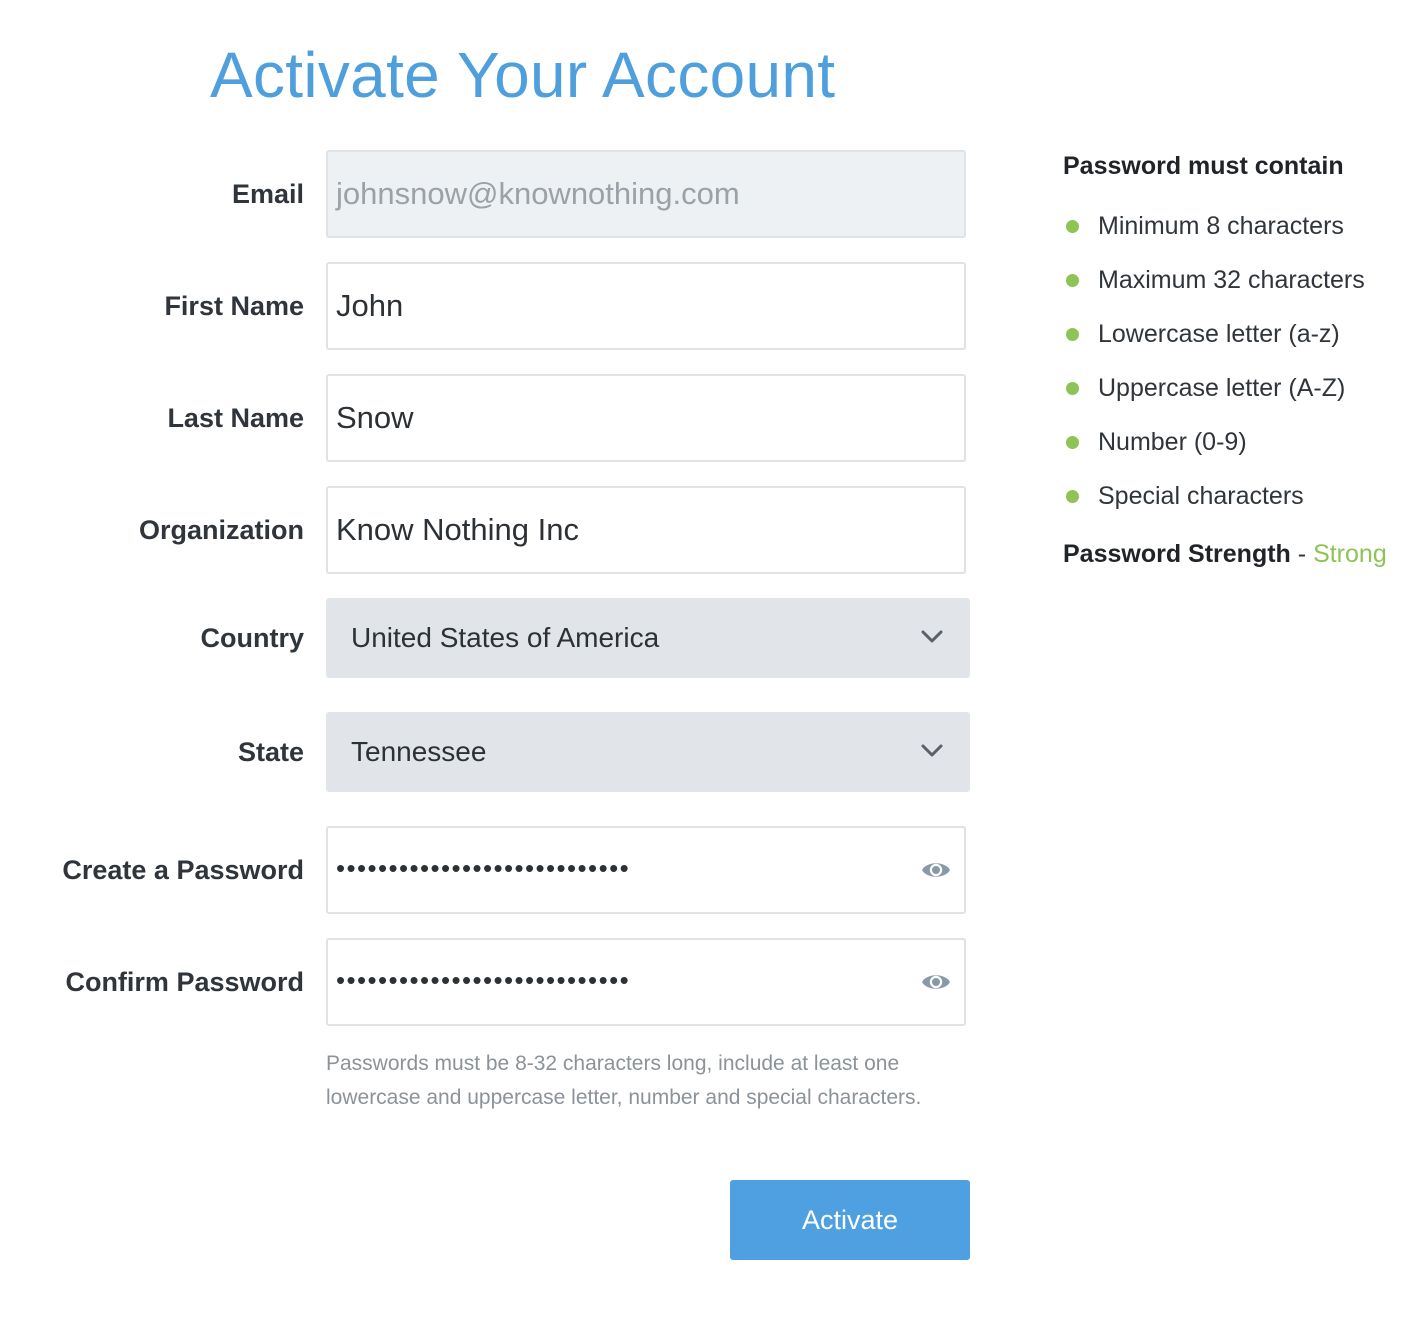  Describe the element at coordinates (646, 870) in the screenshot. I see `password-input: ••••••••••••••••••••••••••••` at that location.